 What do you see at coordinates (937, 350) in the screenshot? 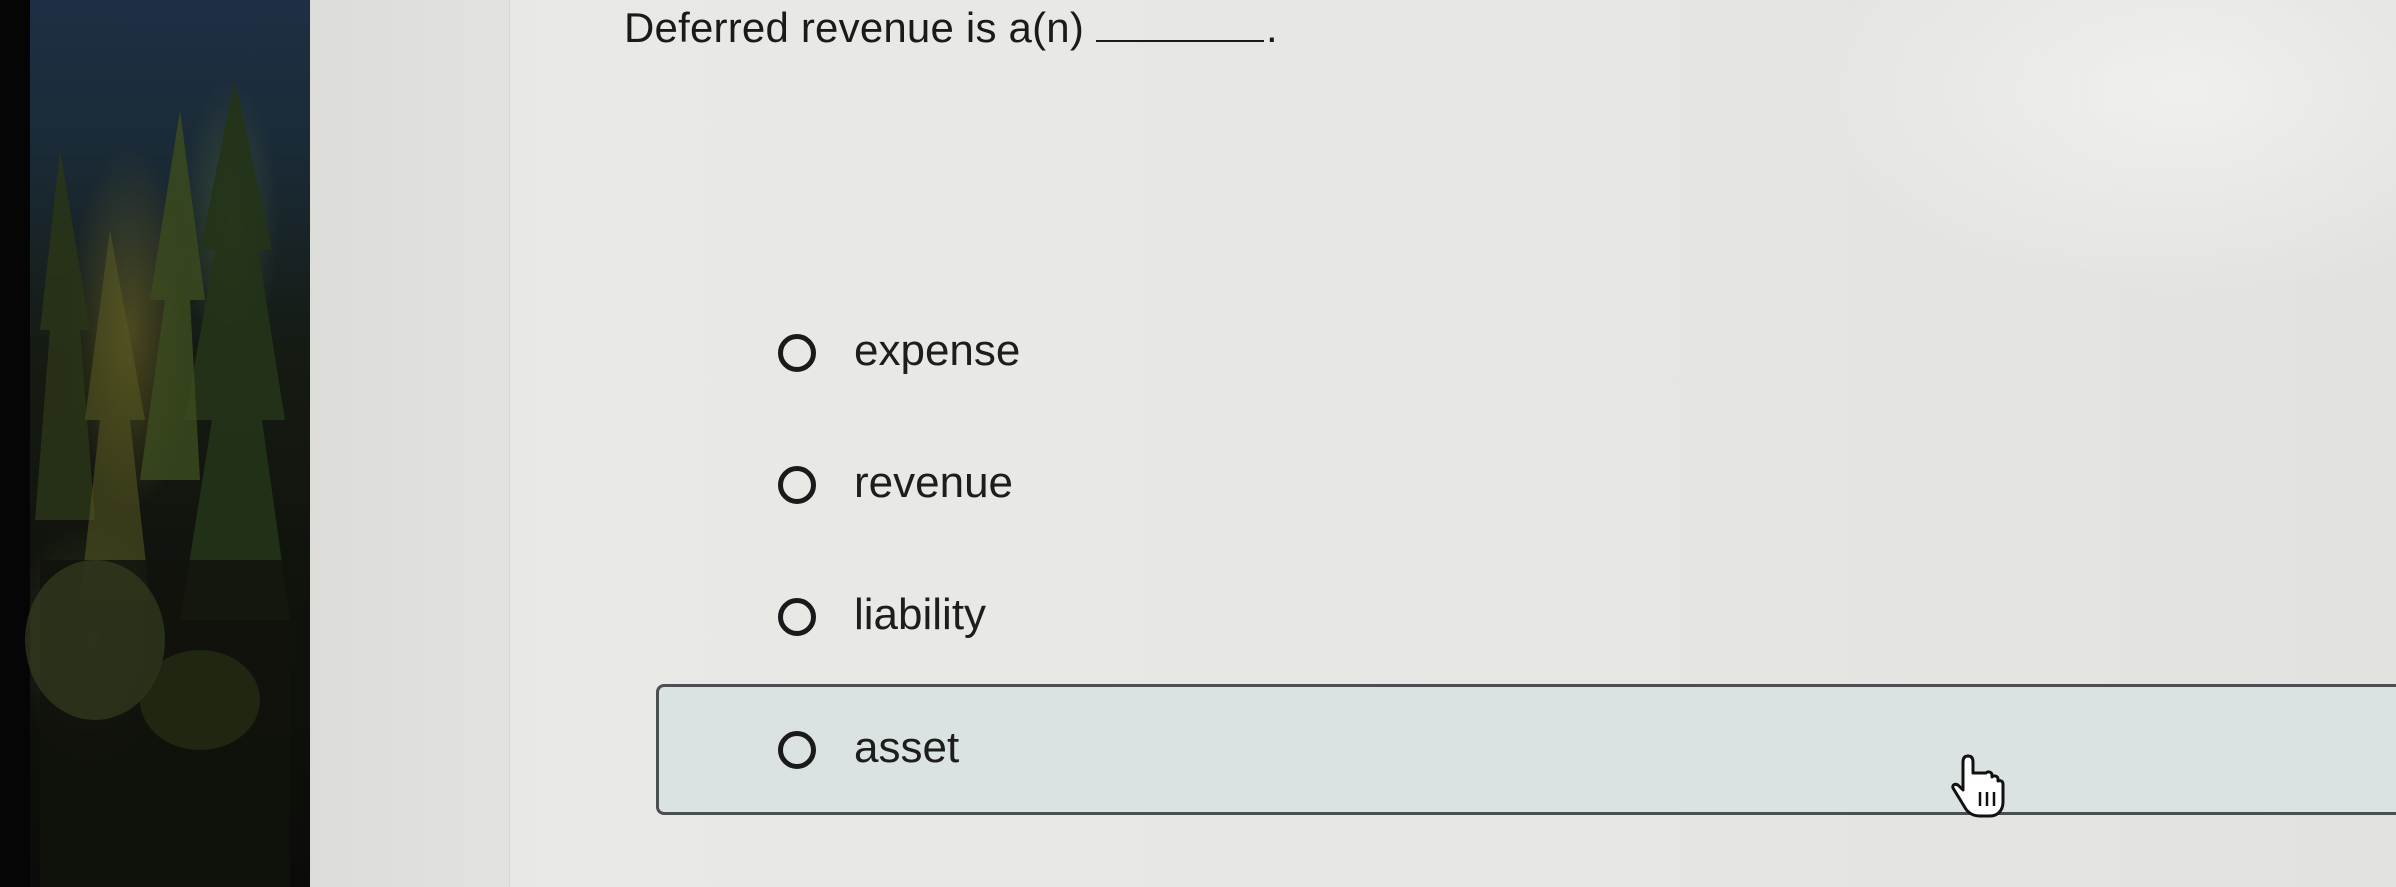
I see `option-label: expense` at bounding box center [937, 350].